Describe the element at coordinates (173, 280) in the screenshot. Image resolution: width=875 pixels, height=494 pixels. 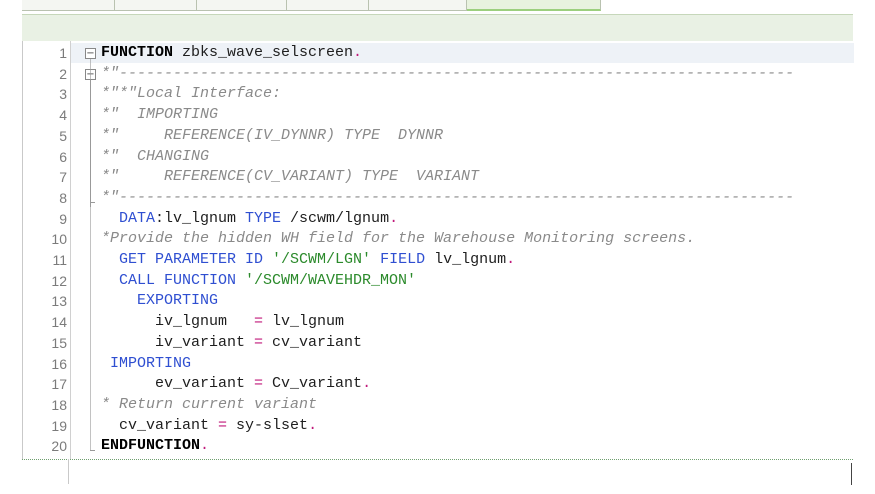
I see `code-token: CALL FUNCTION` at that location.